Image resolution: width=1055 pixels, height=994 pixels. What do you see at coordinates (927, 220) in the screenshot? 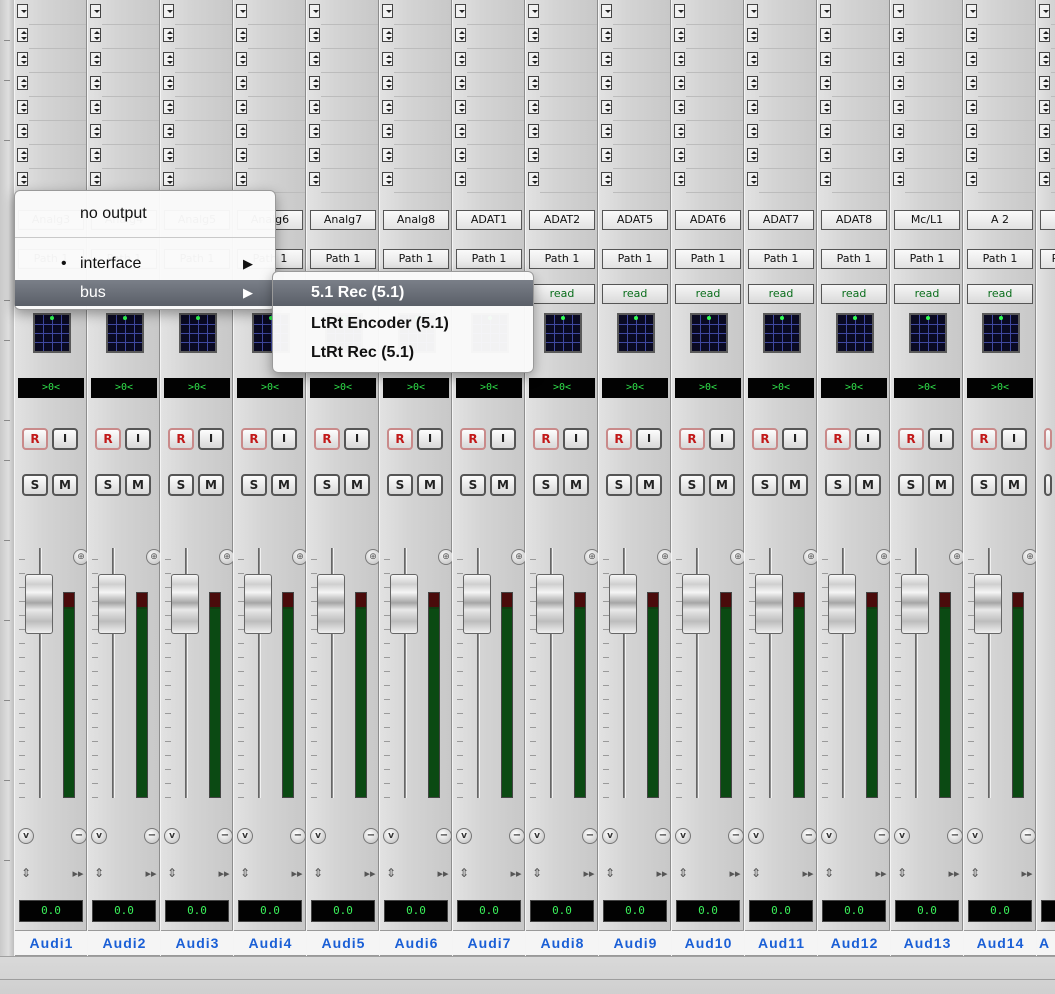
I see `output-selector: Mc/L1` at bounding box center [927, 220].